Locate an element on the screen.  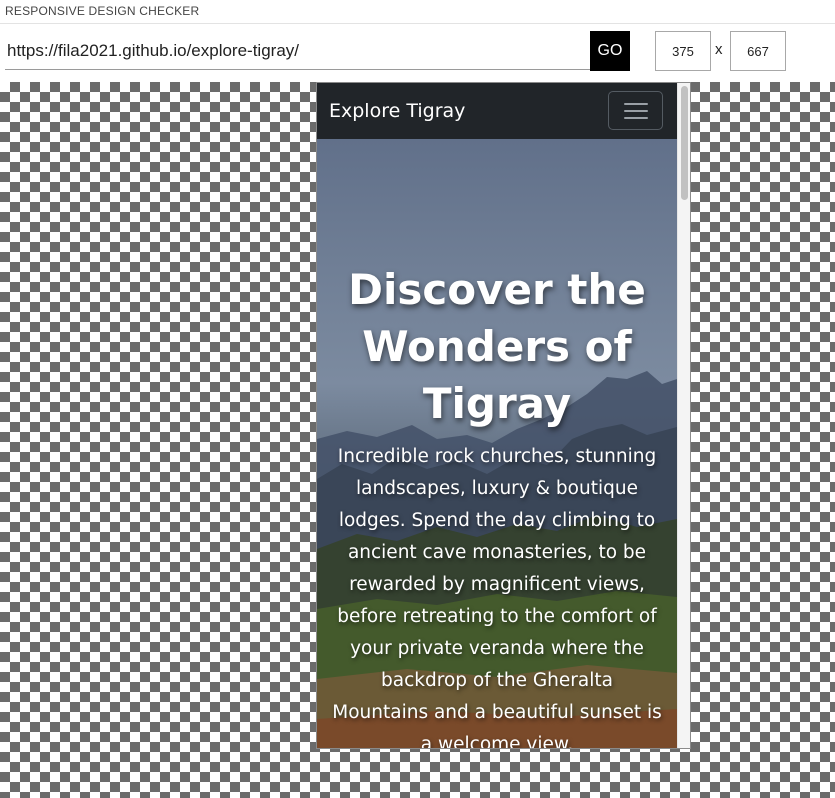
width-input is located at coordinates (683, 51).